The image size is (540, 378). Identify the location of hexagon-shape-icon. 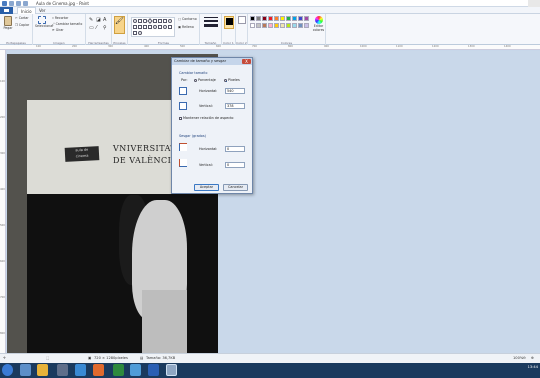
(170, 21).